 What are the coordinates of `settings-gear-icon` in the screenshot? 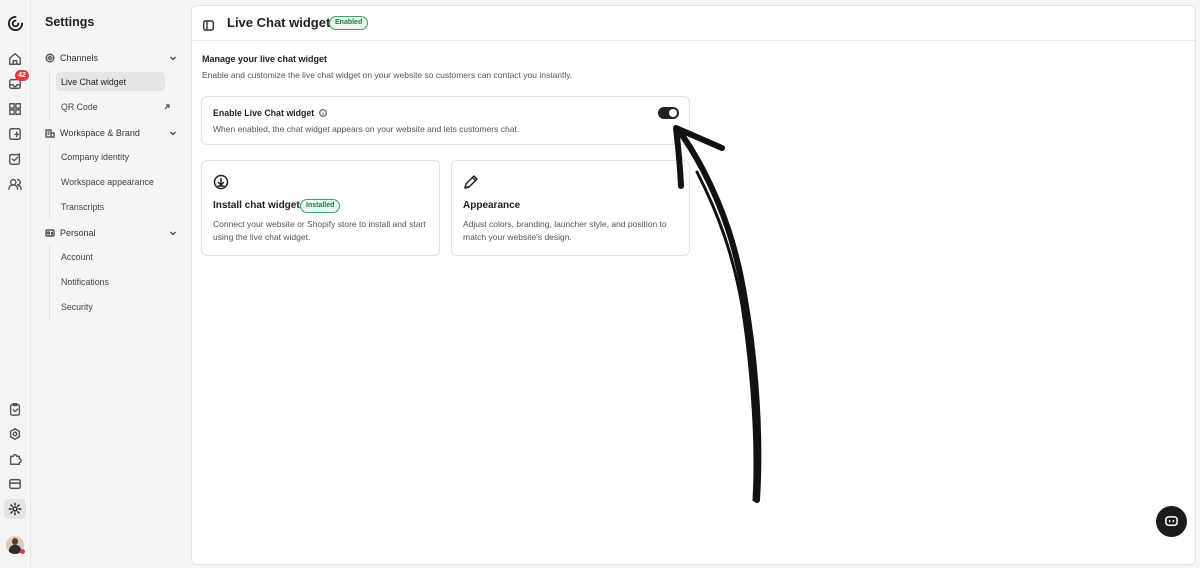 It's located at (15, 509).